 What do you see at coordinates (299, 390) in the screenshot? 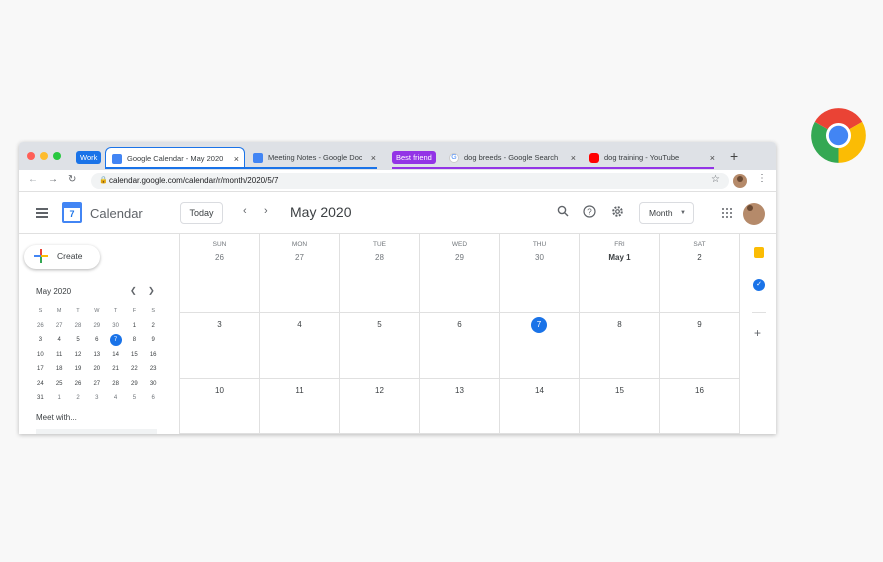
I see `day-number: 11` at bounding box center [299, 390].